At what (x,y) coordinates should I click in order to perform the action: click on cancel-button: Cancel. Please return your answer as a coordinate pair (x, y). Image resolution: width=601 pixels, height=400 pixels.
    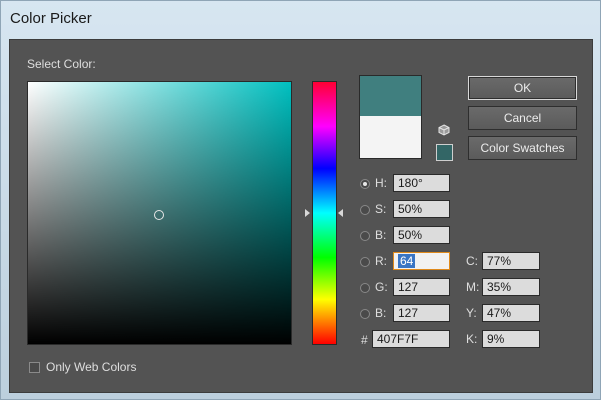
    Looking at the image, I should click on (522, 118).